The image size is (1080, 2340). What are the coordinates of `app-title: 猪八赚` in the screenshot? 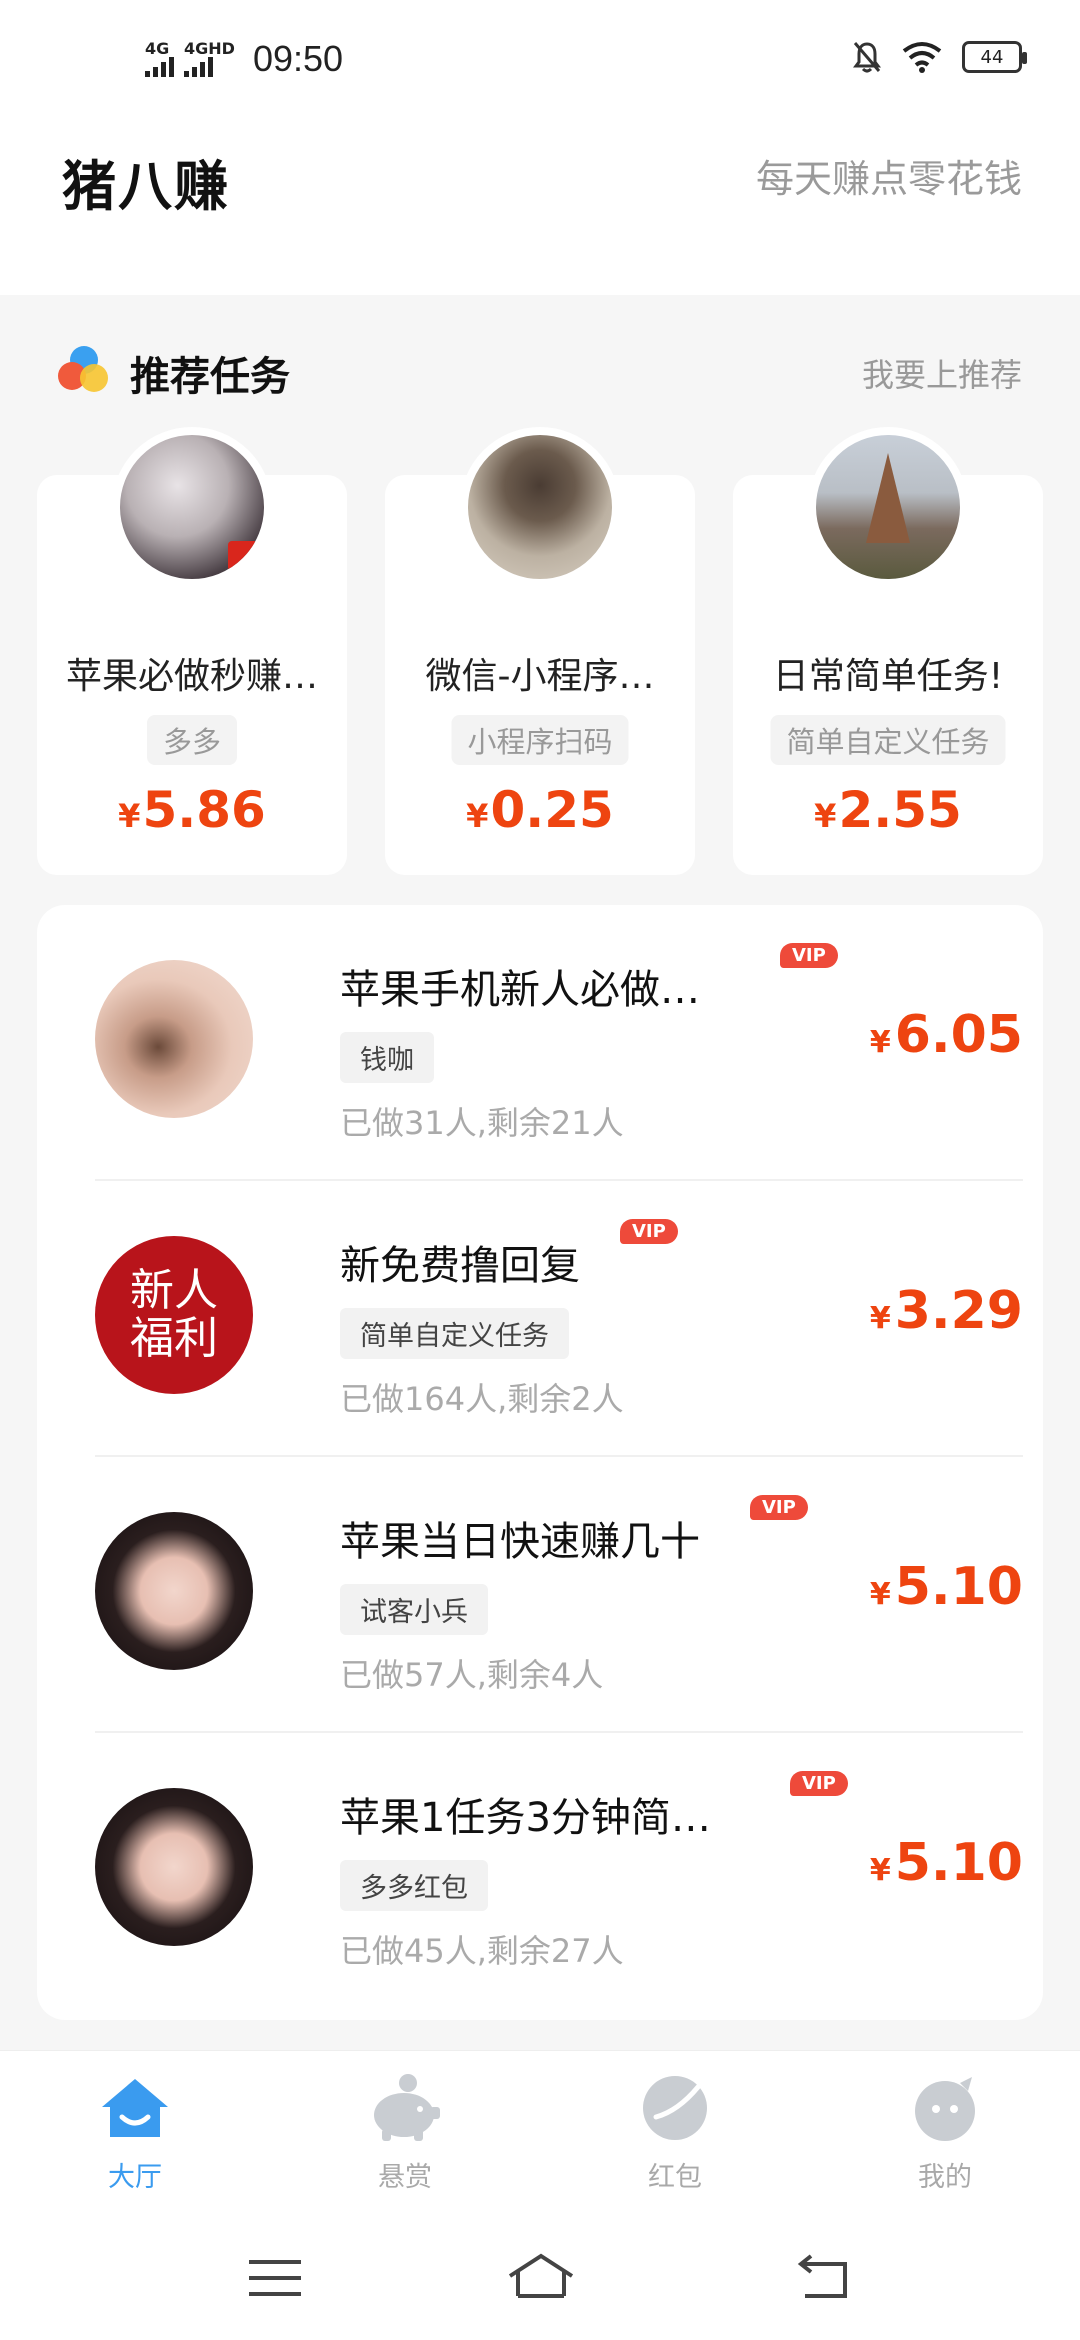 It's located at (146, 186).